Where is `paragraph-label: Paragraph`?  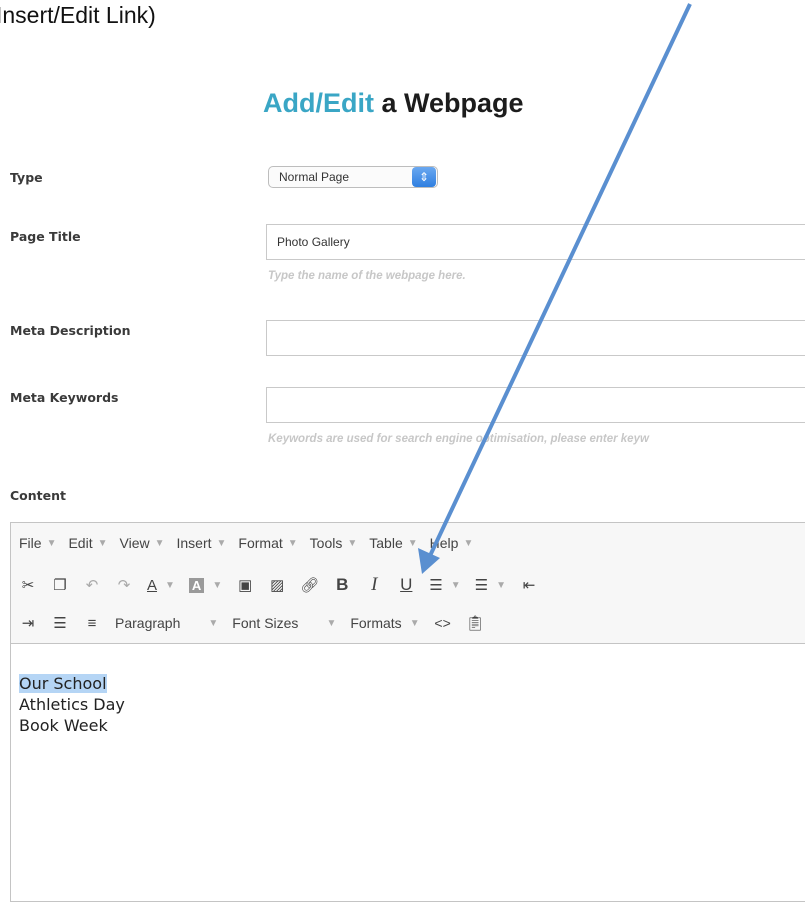
paragraph-label: Paragraph is located at coordinates (148, 623).